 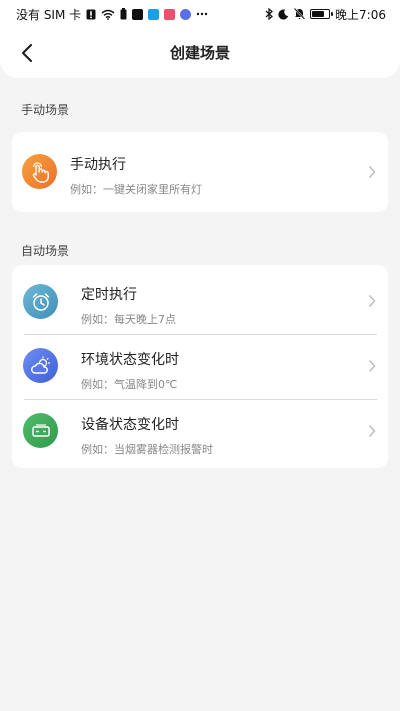 I want to click on environment-change-item: 环境状态变化时 例如：气温降到0℃, so click(x=200, y=366).